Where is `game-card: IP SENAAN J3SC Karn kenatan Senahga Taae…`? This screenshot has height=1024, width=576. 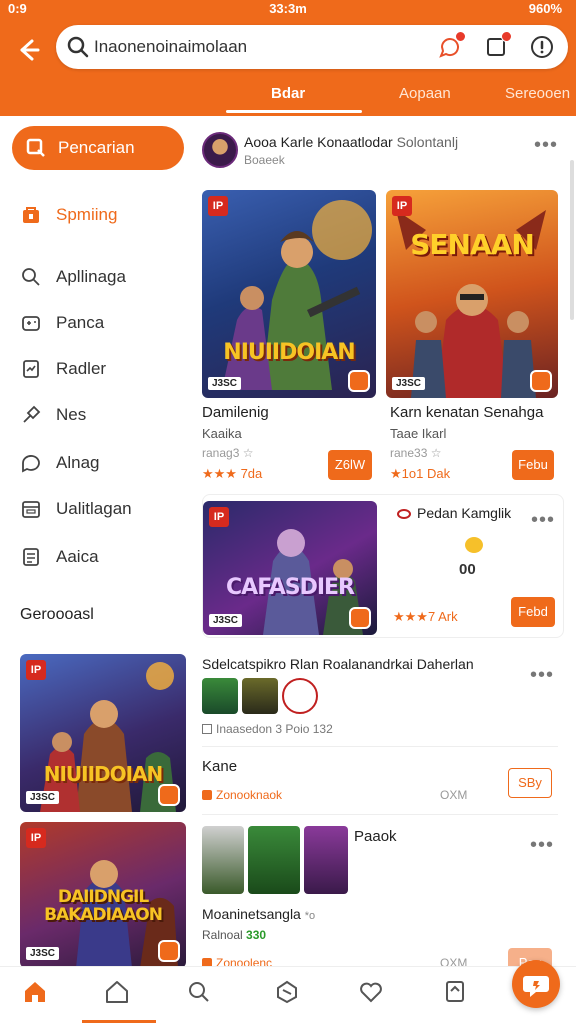
game-card: IP SENAAN J3SC Karn kenatan Senahga Taae… is located at coordinates (472, 340).